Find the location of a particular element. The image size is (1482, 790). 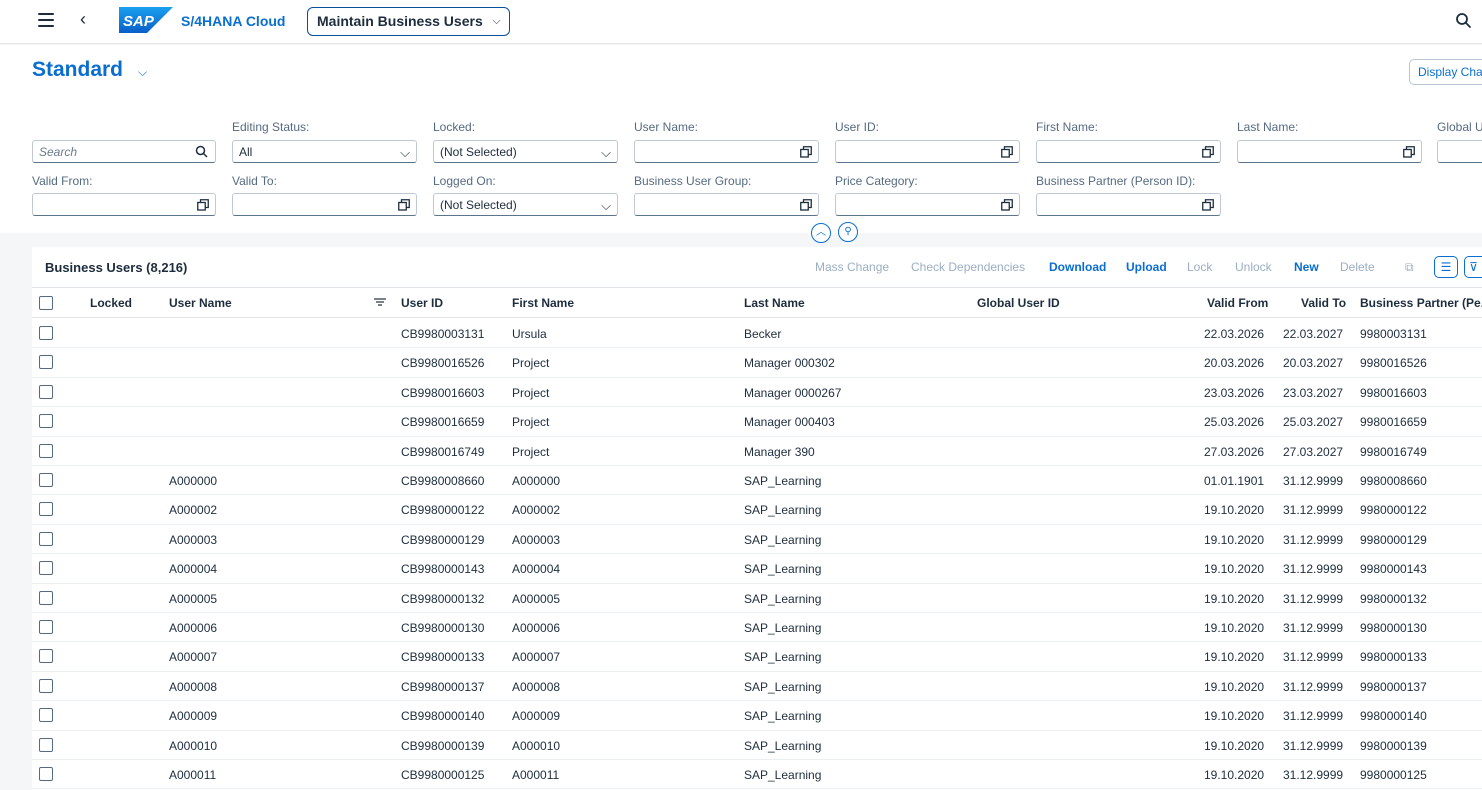

last-name-input is located at coordinates (1329, 151).